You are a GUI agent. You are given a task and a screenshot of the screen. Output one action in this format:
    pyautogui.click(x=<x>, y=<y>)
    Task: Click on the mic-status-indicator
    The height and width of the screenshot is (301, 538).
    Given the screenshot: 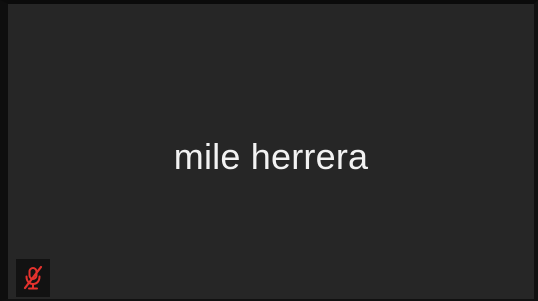 What is the action you would take?
    pyautogui.click(x=33, y=278)
    